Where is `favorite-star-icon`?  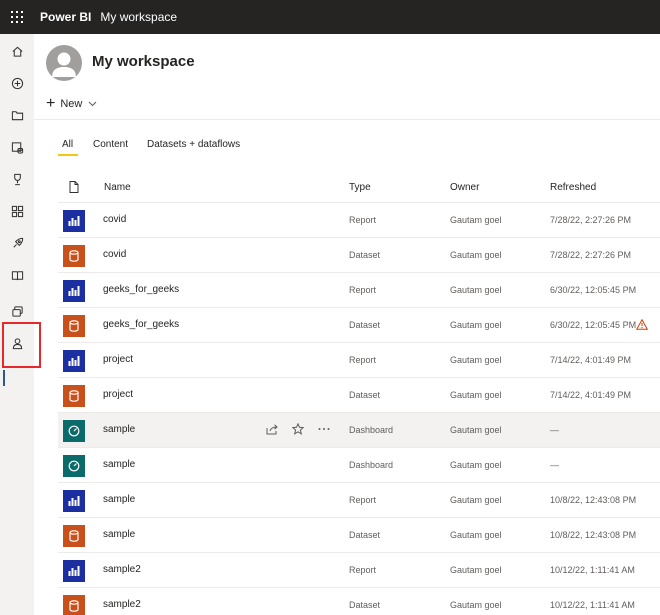 favorite-star-icon is located at coordinates (298, 429).